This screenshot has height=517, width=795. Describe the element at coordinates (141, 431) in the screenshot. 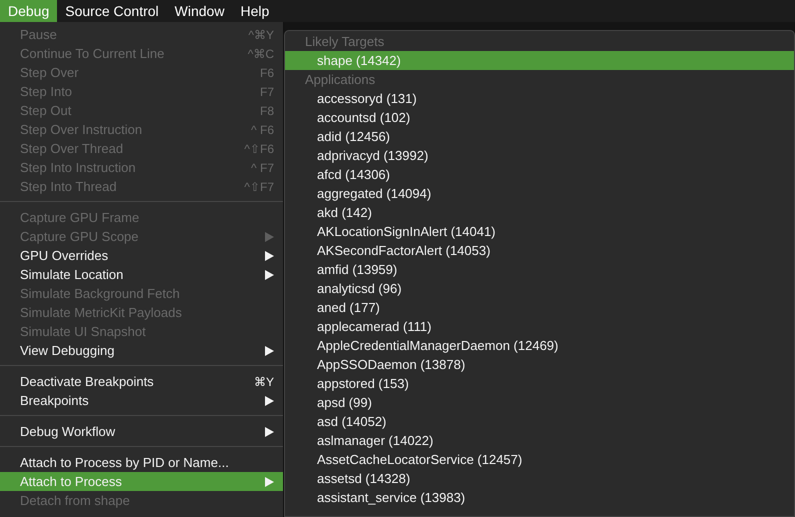

I see `menu-item: Debug Workflow` at that location.